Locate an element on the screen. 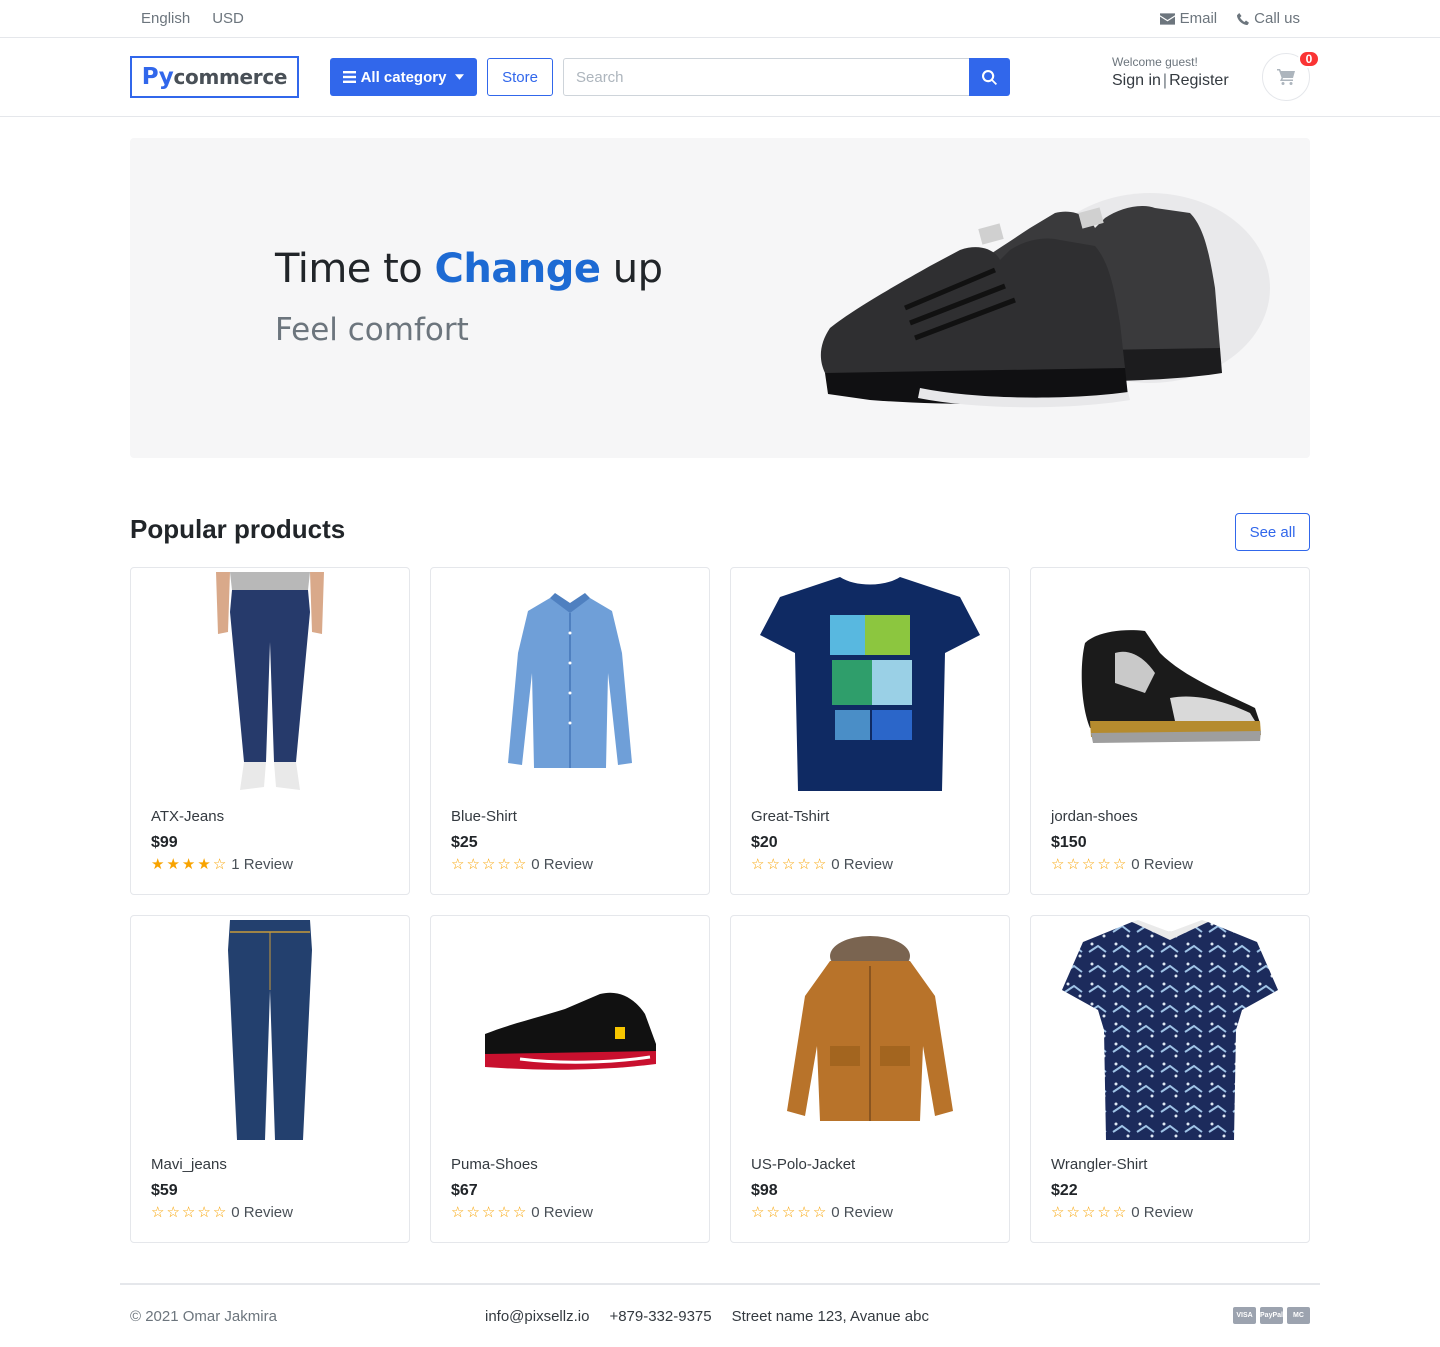  currency-selector: USD is located at coordinates (228, 18).